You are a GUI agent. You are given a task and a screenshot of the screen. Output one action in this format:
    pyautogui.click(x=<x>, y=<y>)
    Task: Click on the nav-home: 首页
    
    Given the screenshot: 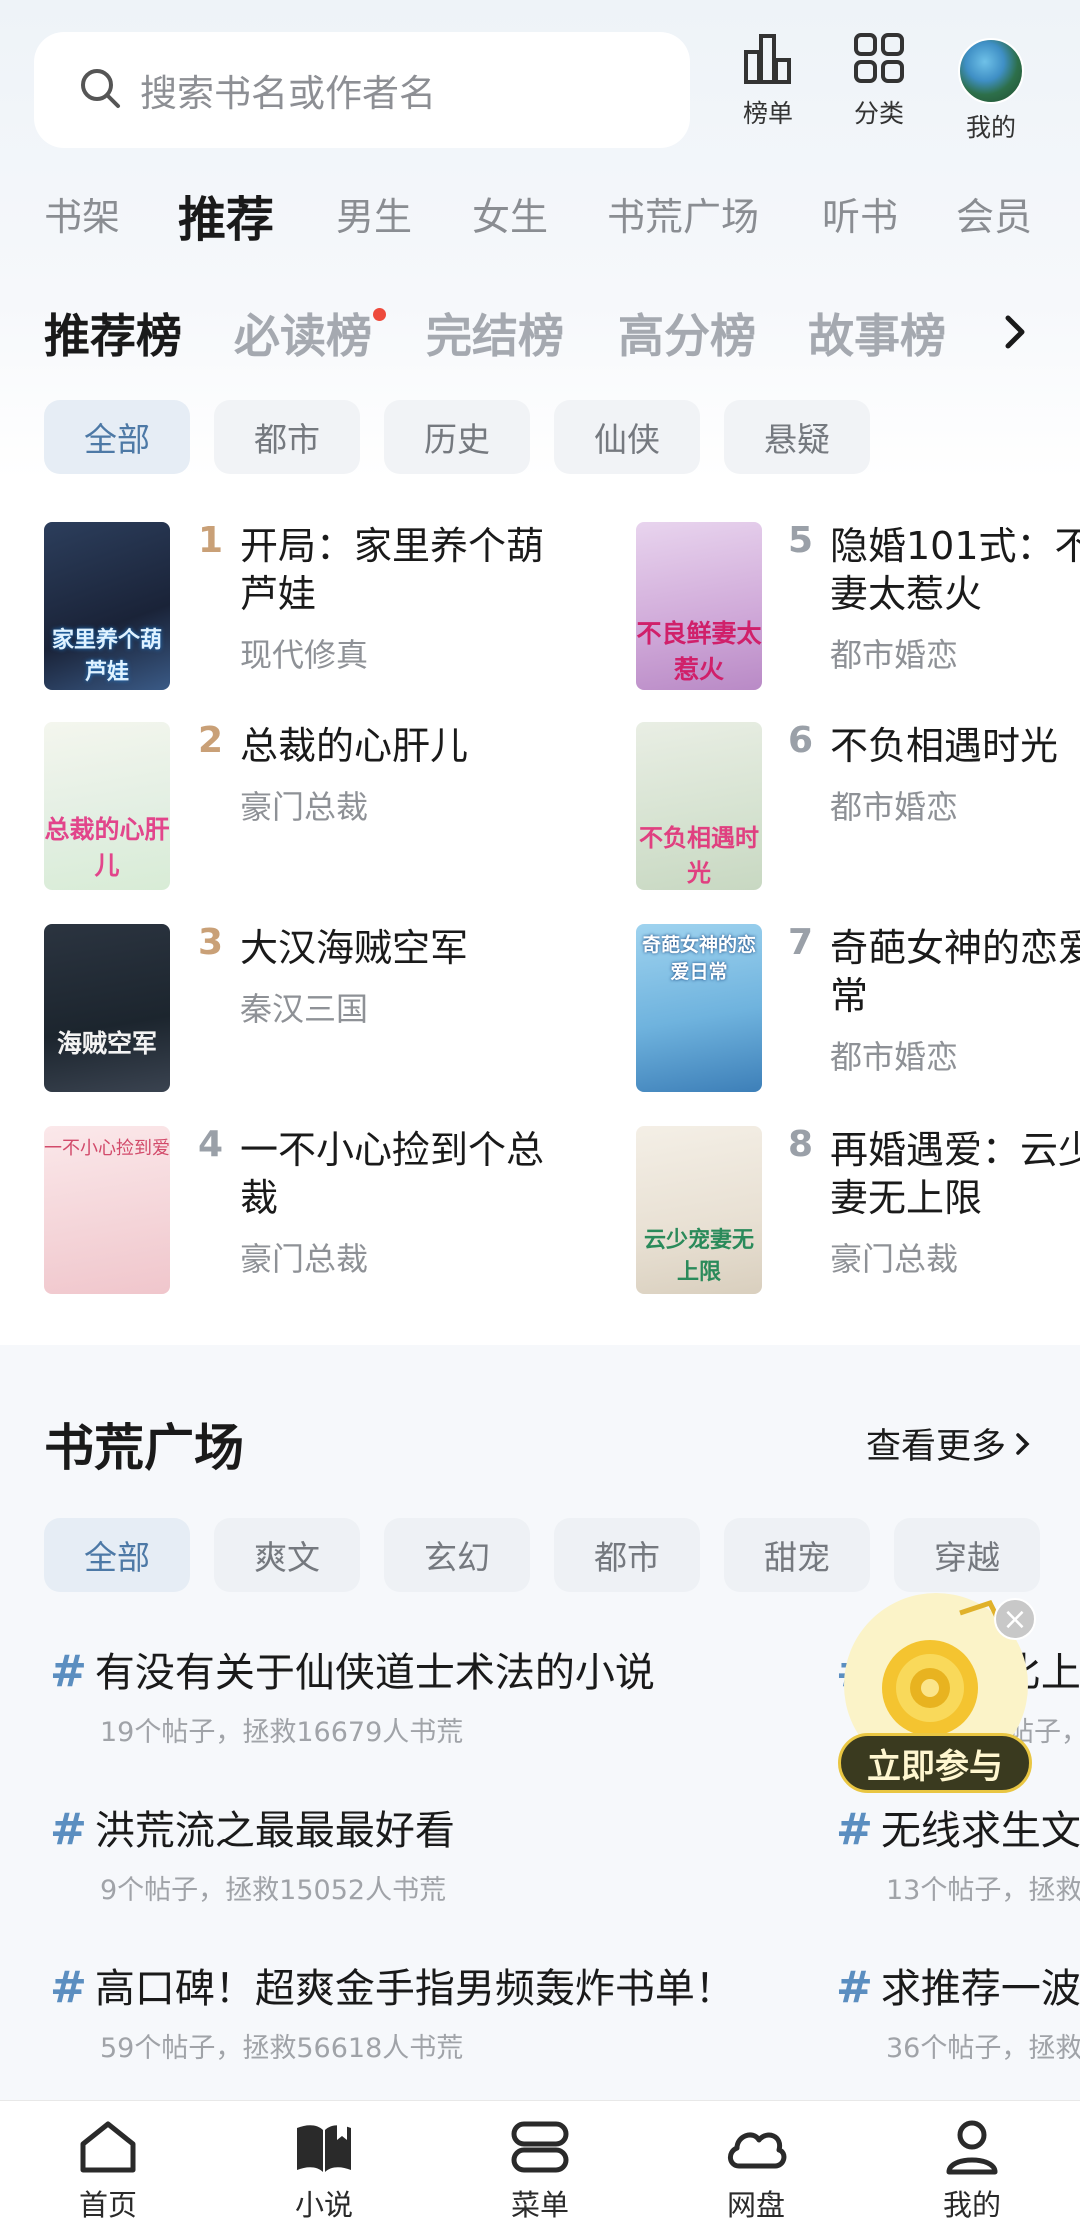 What is the action you would take?
    pyautogui.click(x=108, y=2171)
    